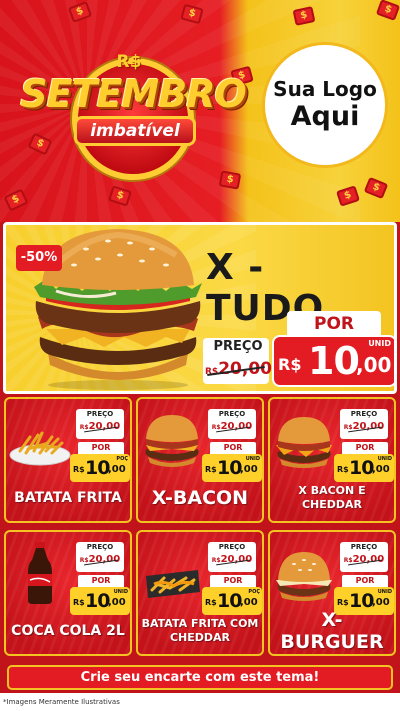 The image size is (400, 711). I want to click on tagline-ribbon: imbatível, so click(135, 131).